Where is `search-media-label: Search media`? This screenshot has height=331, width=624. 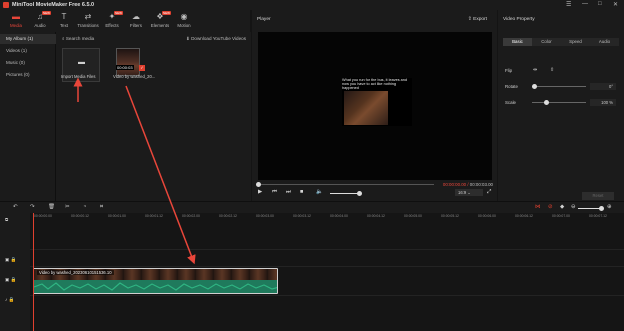 search-media-label: Search media is located at coordinates (80, 38).